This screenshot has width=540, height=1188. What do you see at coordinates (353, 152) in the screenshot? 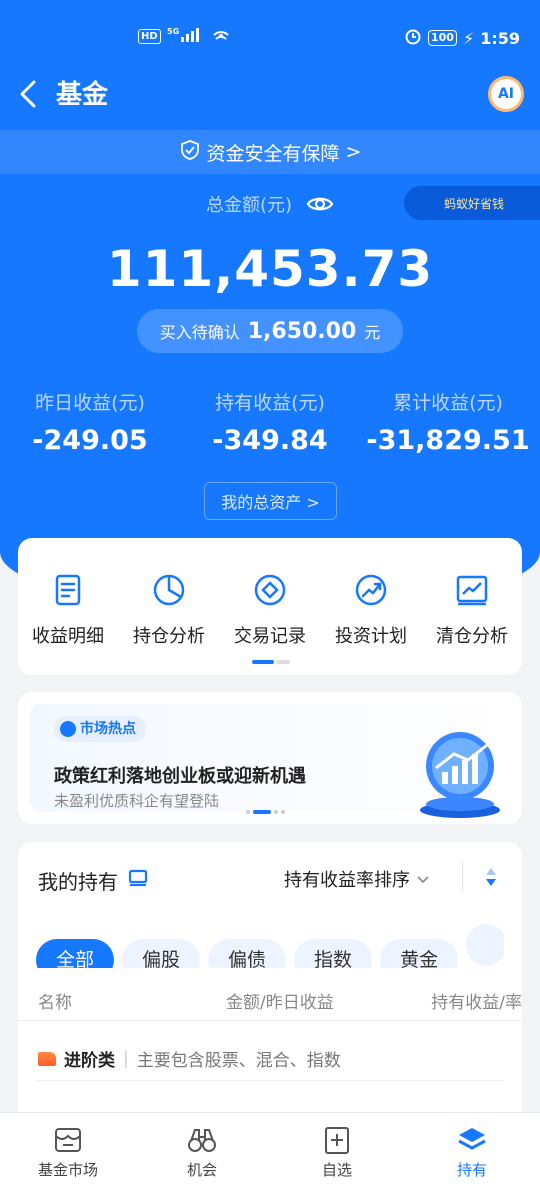
I see `chevron-right-icon: >` at bounding box center [353, 152].